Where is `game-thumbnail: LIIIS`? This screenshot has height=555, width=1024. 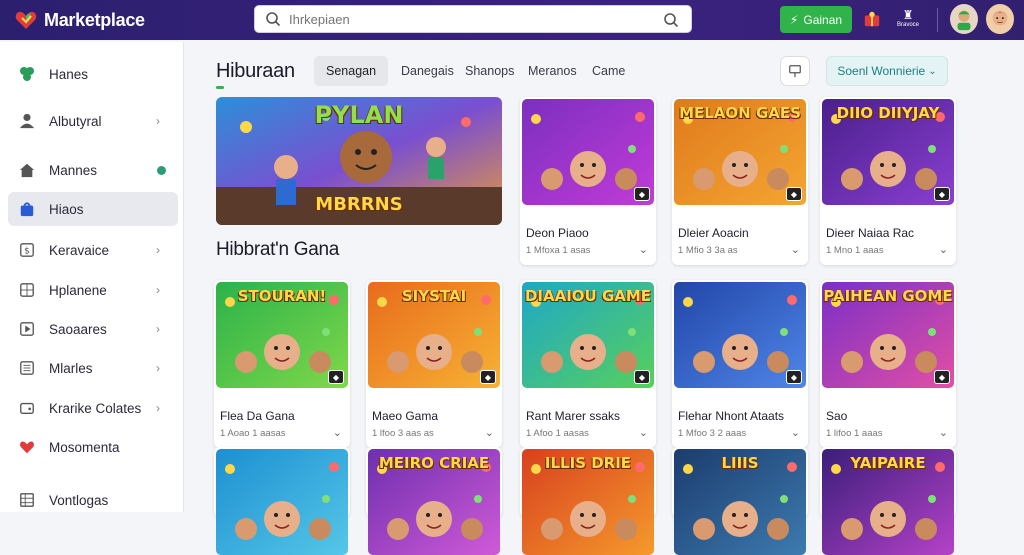 game-thumbnail: LIIIS is located at coordinates (740, 502).